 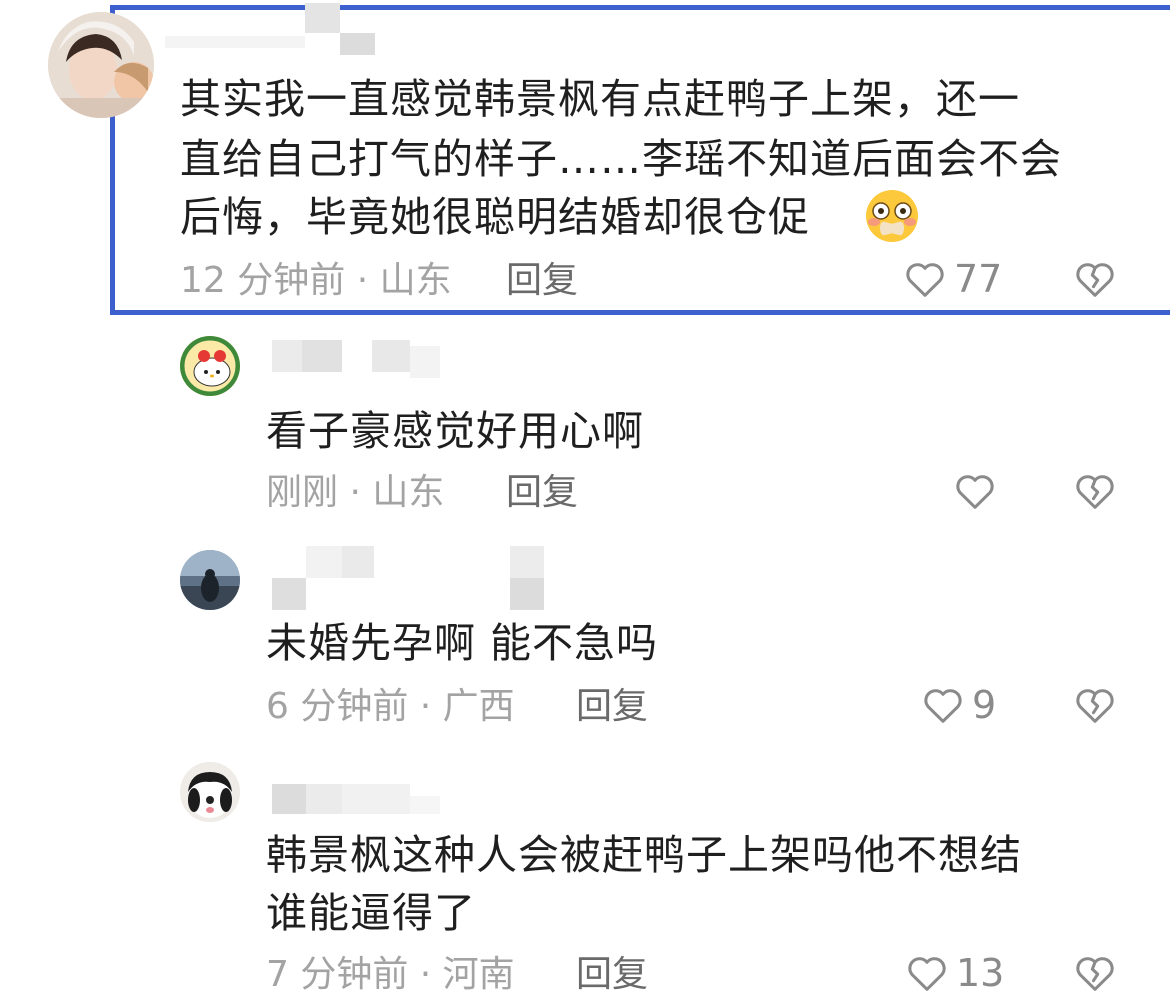 I want to click on like-count: 9, so click(x=984, y=705).